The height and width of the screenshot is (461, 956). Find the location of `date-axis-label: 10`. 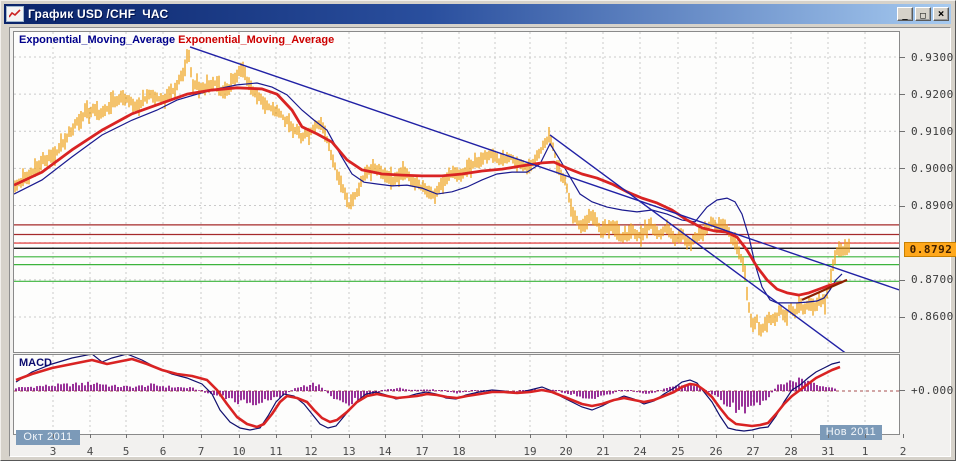

date-axis-label: 10 is located at coordinates (239, 451).